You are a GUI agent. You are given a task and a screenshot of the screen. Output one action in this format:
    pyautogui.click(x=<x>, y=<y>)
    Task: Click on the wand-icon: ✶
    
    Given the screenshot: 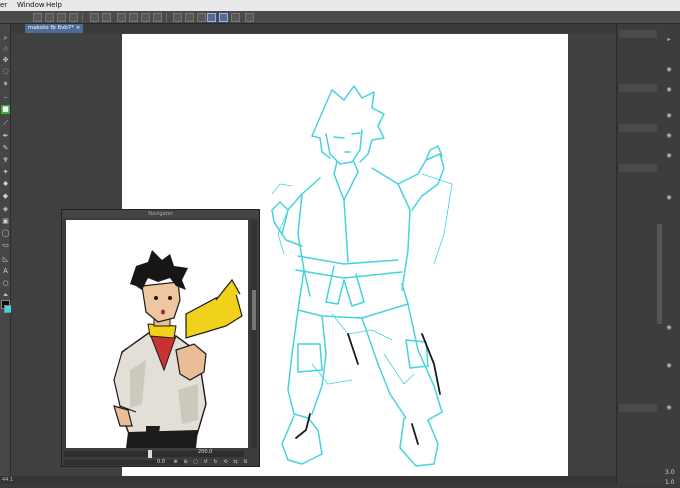 What is the action you would take?
    pyautogui.click(x=5, y=84)
    